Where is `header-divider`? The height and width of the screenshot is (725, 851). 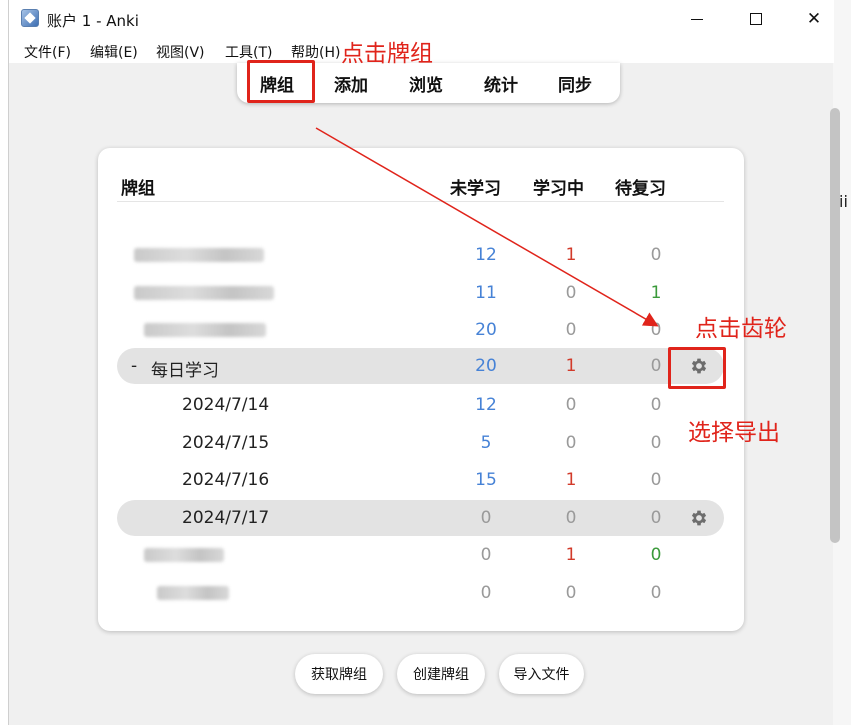
header-divider is located at coordinates (420, 201).